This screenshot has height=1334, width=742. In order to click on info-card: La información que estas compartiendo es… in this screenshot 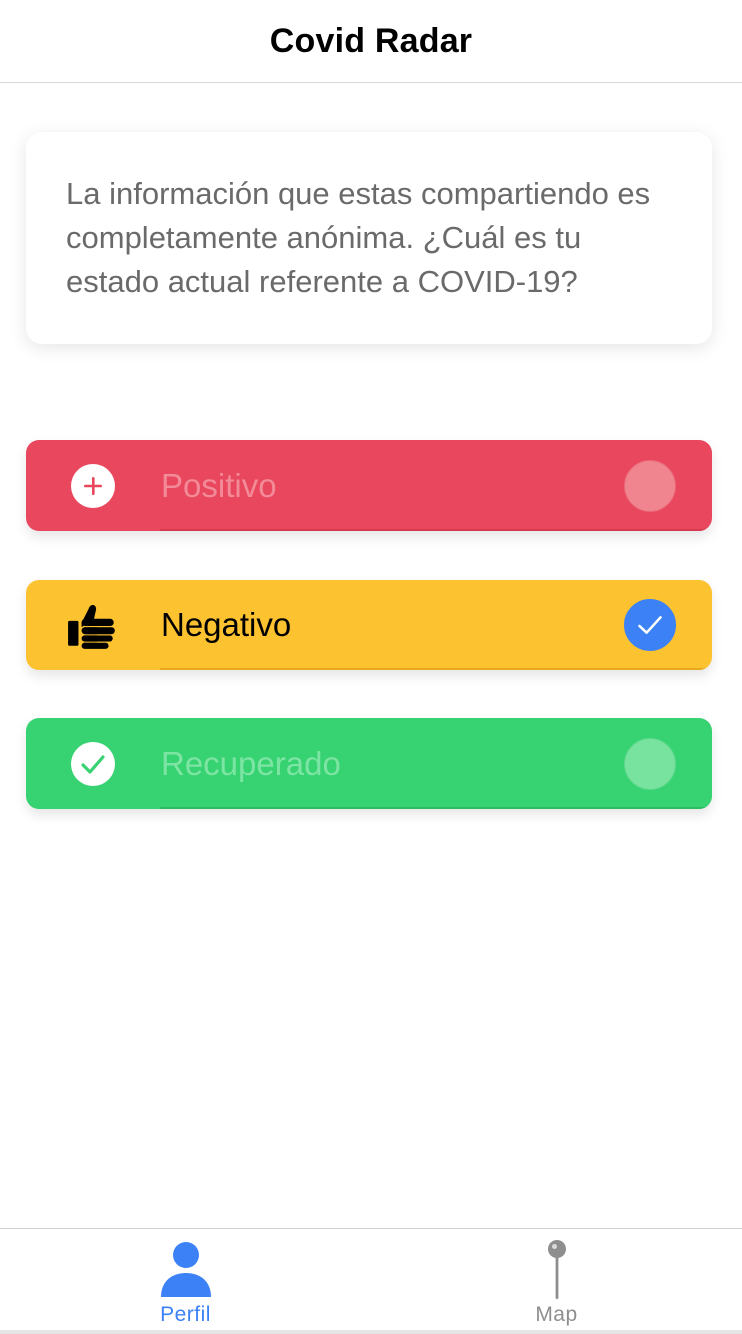, I will do `click(369, 238)`.